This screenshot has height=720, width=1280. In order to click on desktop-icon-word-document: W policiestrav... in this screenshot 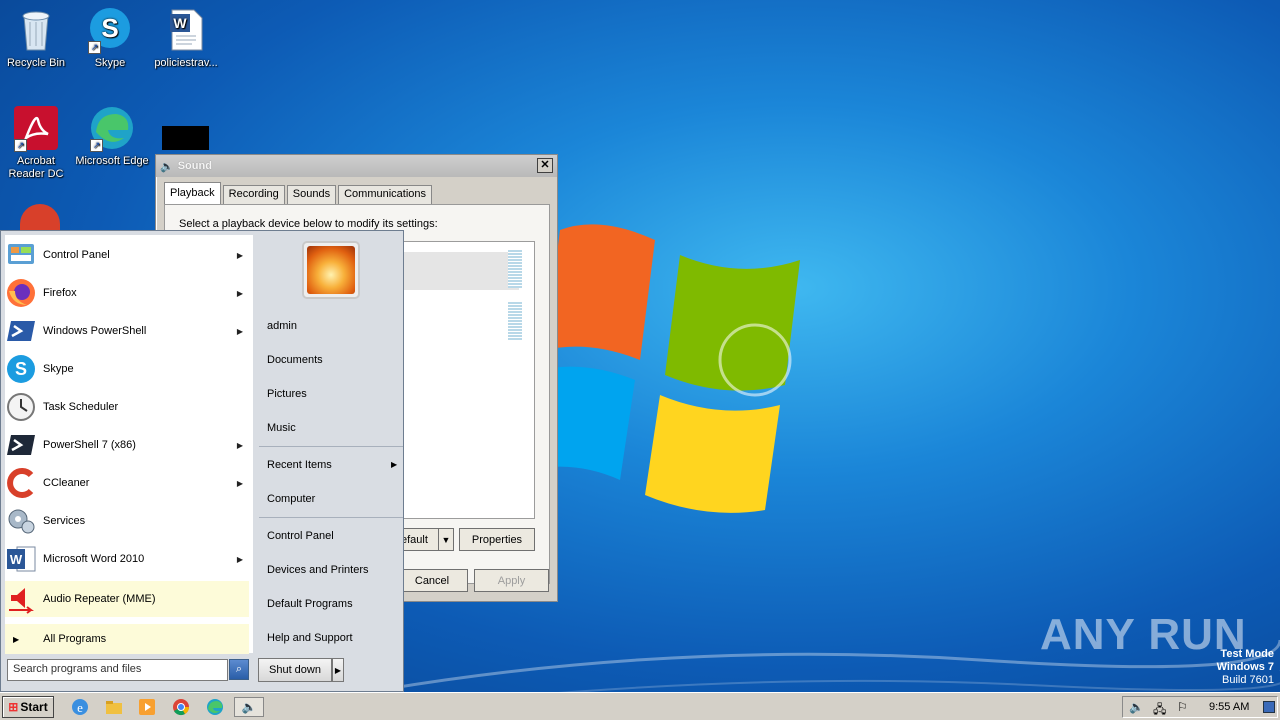, I will do `click(186, 38)`.